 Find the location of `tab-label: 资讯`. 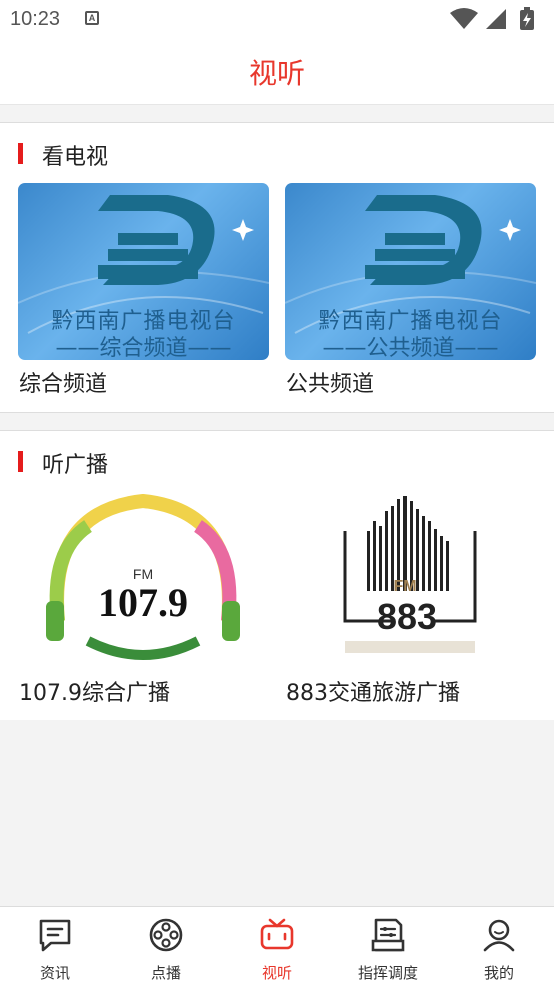

tab-label: 资讯 is located at coordinates (54, 973).